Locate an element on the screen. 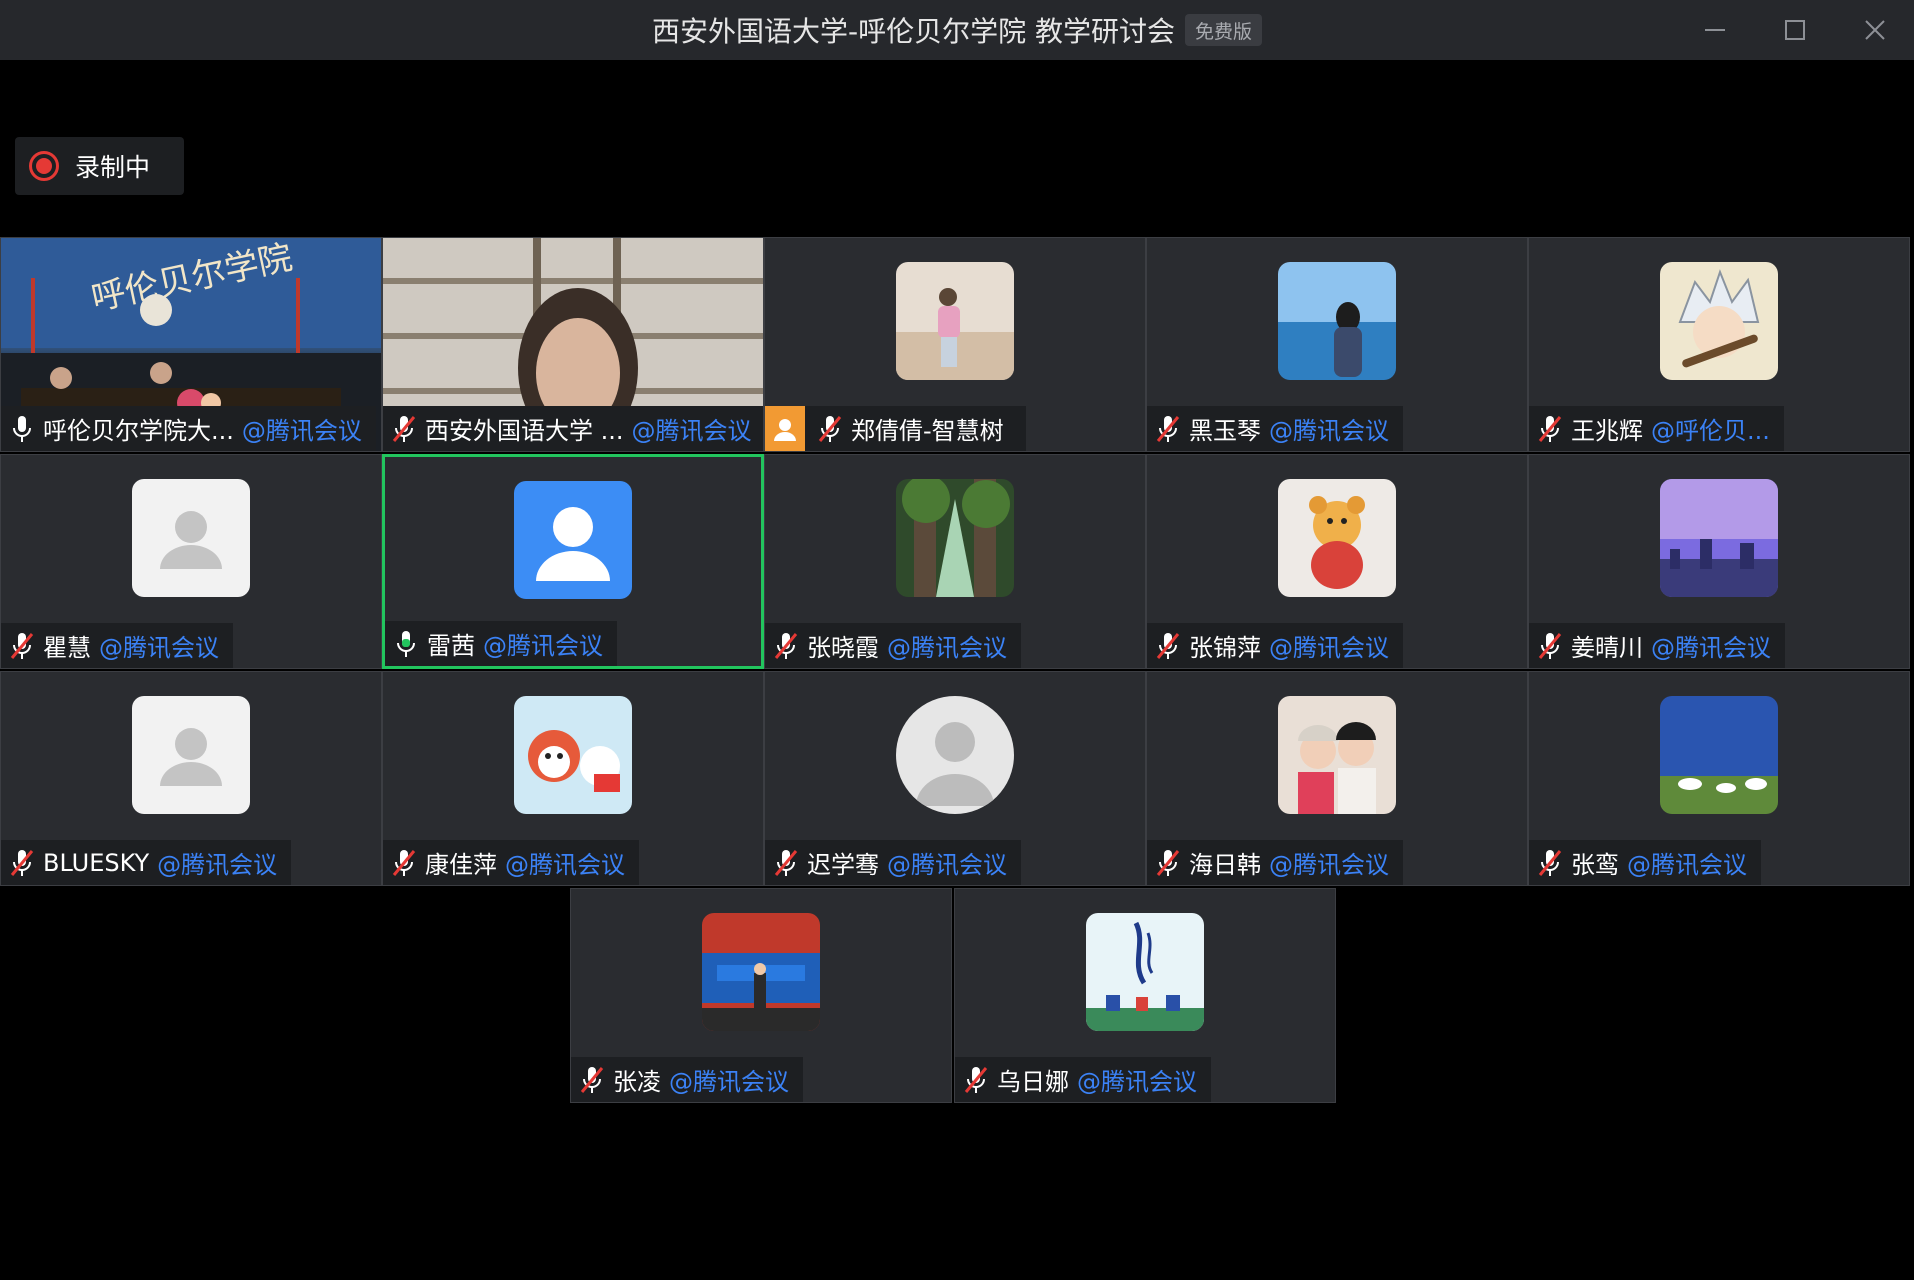 The image size is (1914, 1280). participant-name: 王兆辉 is located at coordinates (1607, 431).